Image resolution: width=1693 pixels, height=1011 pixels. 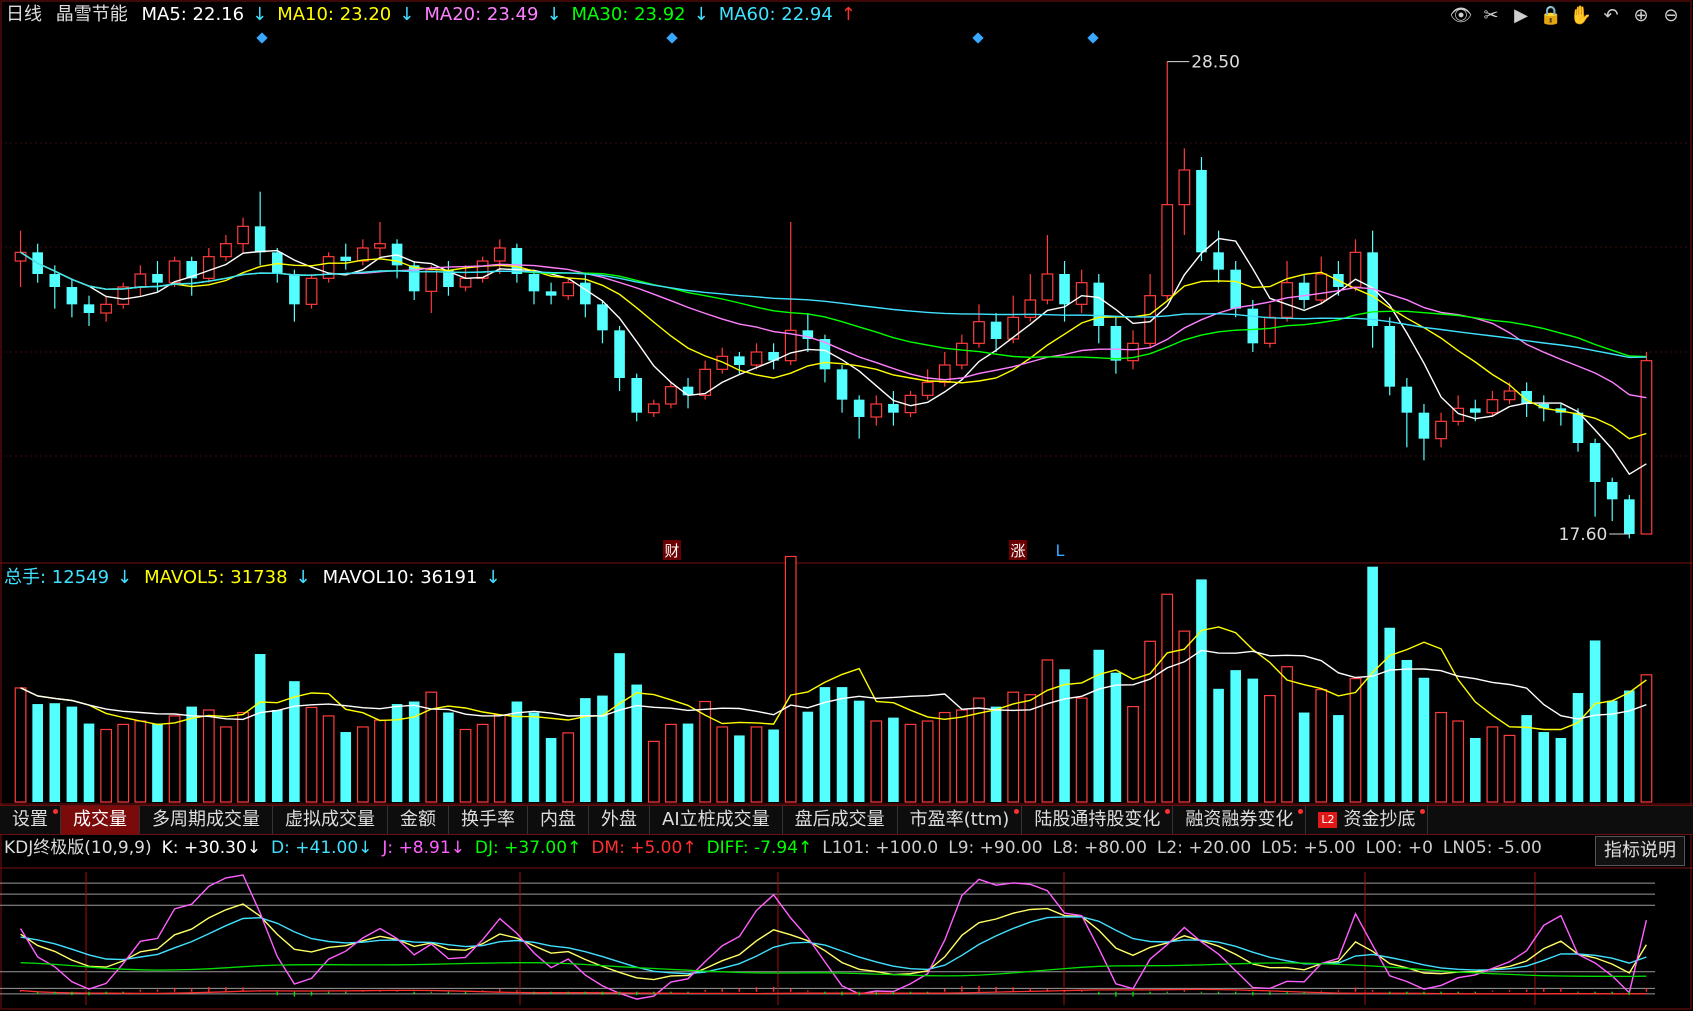 I want to click on low-price-label: 17.60, so click(x=1583, y=535).